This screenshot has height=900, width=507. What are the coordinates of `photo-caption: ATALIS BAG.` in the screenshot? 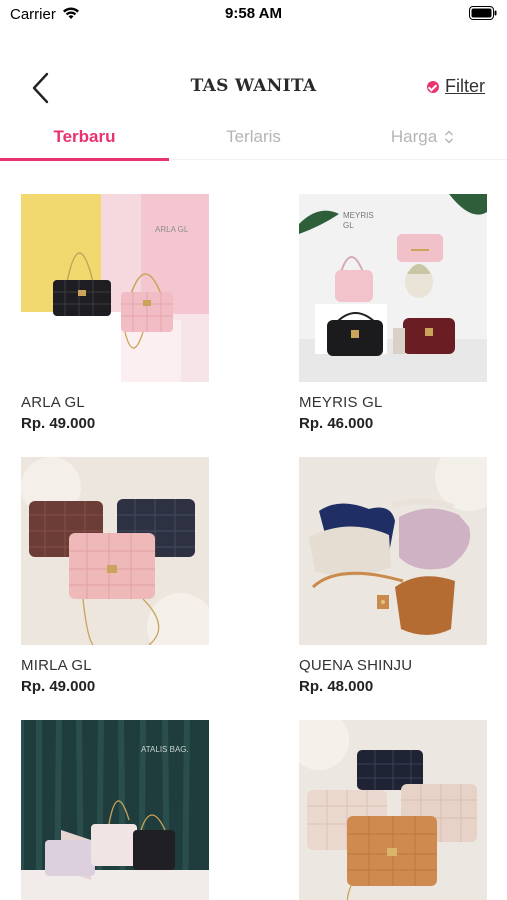 It's located at (165, 749).